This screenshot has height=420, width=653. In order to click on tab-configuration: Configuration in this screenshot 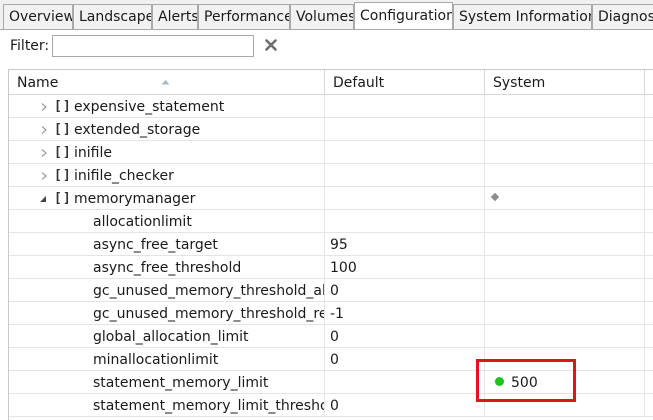, I will do `click(403, 15)`.